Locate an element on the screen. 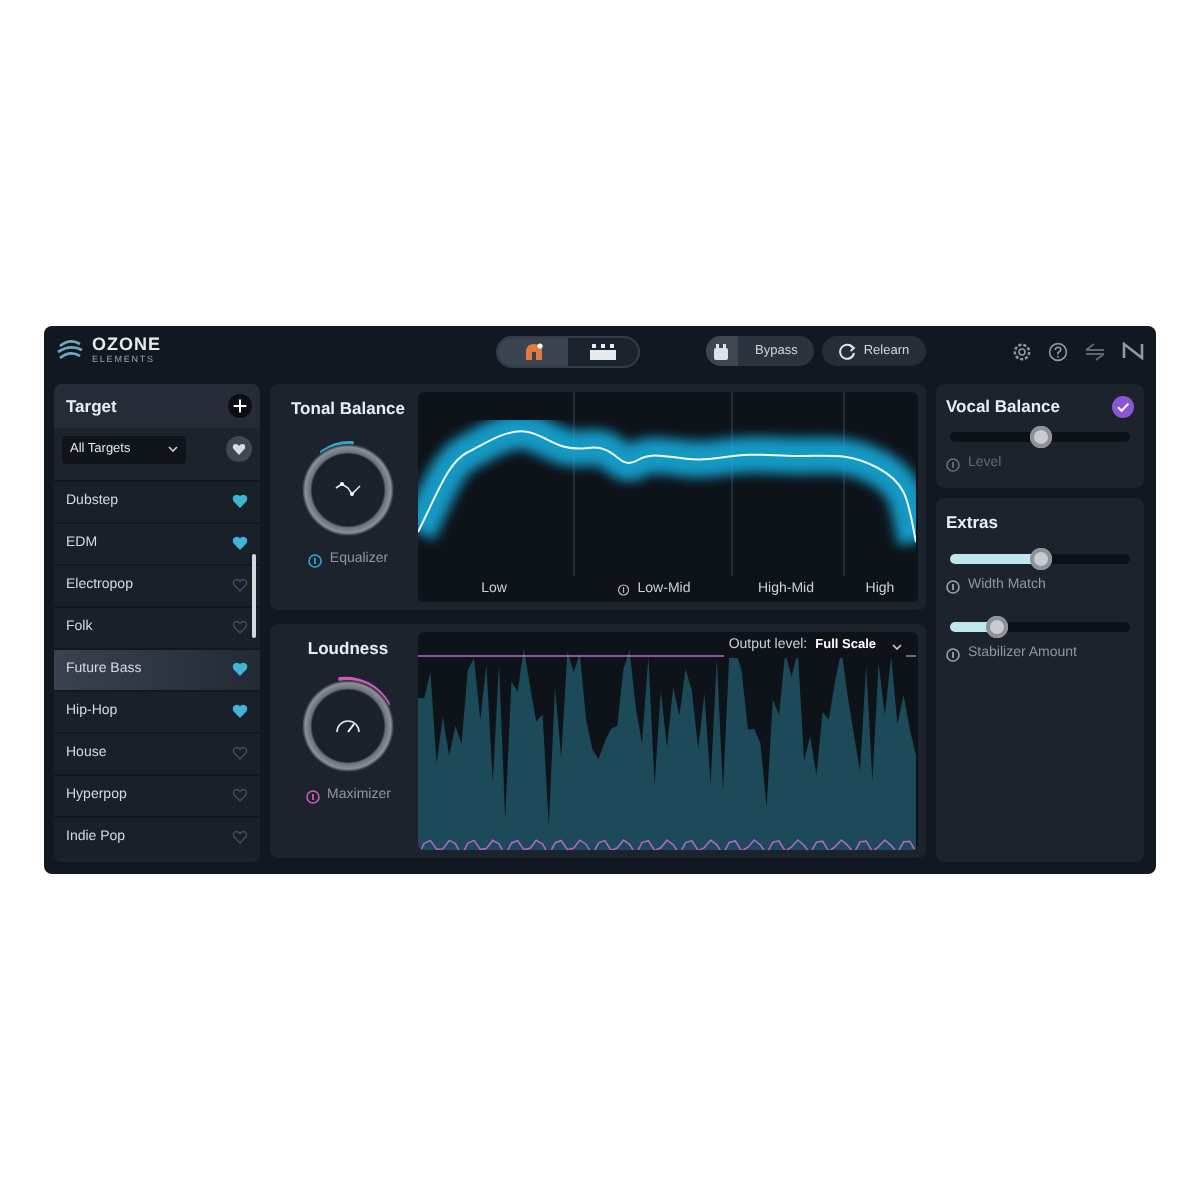  swap-arrows-icon is located at coordinates (1095, 351).